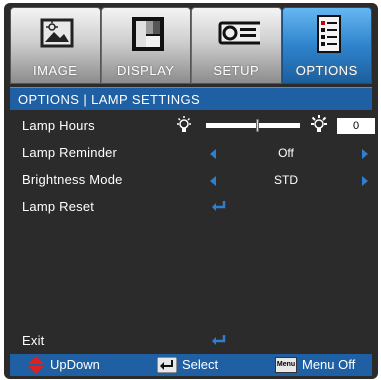 This screenshot has height=380, width=381. I want to click on menu-title-bar: OPTIONS | LAMP SETTINGS, so click(191, 98).